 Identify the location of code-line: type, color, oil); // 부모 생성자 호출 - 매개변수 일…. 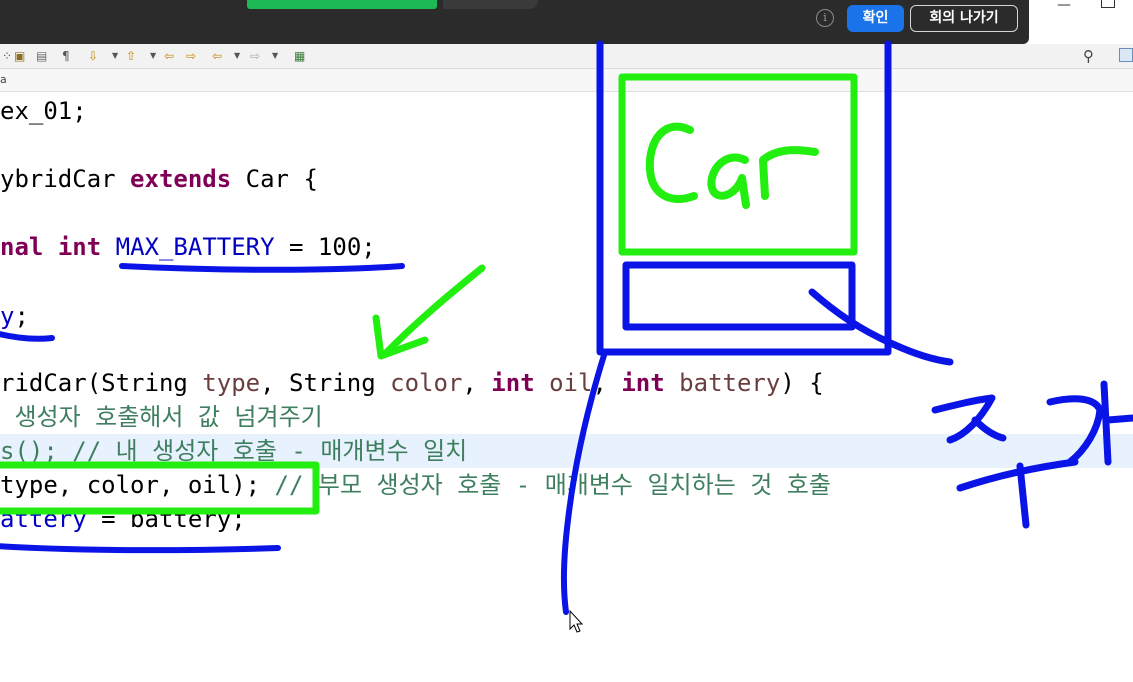
(415, 485).